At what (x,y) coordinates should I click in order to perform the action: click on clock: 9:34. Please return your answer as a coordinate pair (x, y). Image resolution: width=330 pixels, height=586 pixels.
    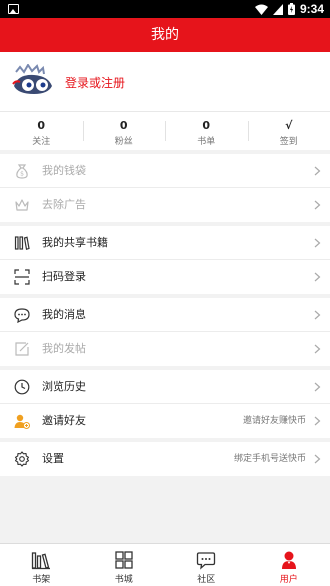
    Looking at the image, I should click on (311, 9).